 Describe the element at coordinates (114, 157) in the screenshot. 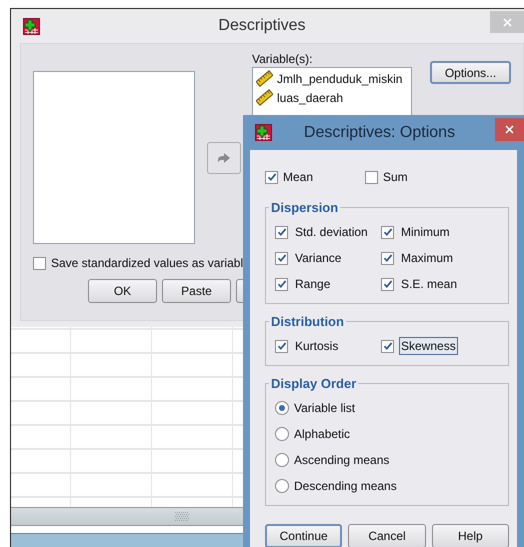

I see `source-list` at that location.